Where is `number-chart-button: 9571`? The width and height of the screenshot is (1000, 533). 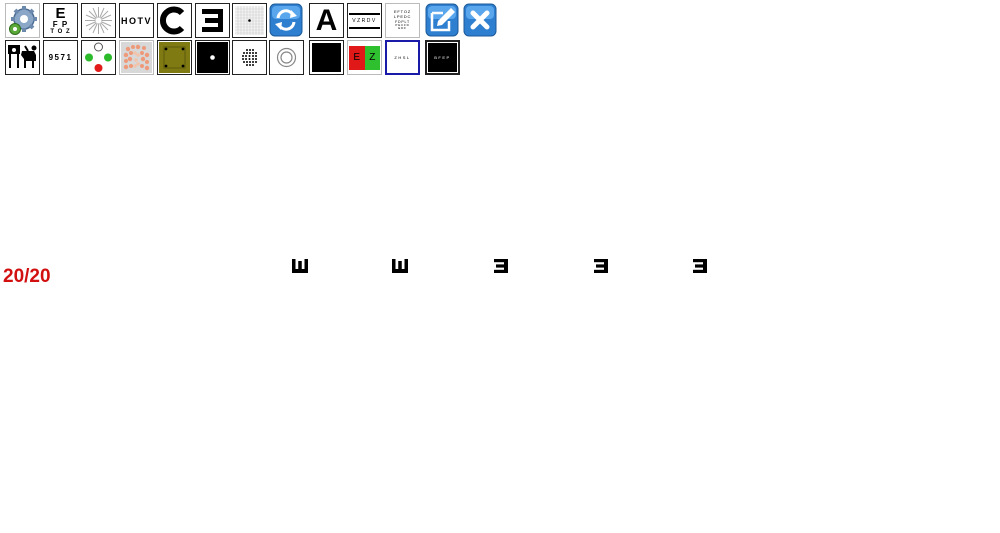 number-chart-button: 9571 is located at coordinates (60, 57).